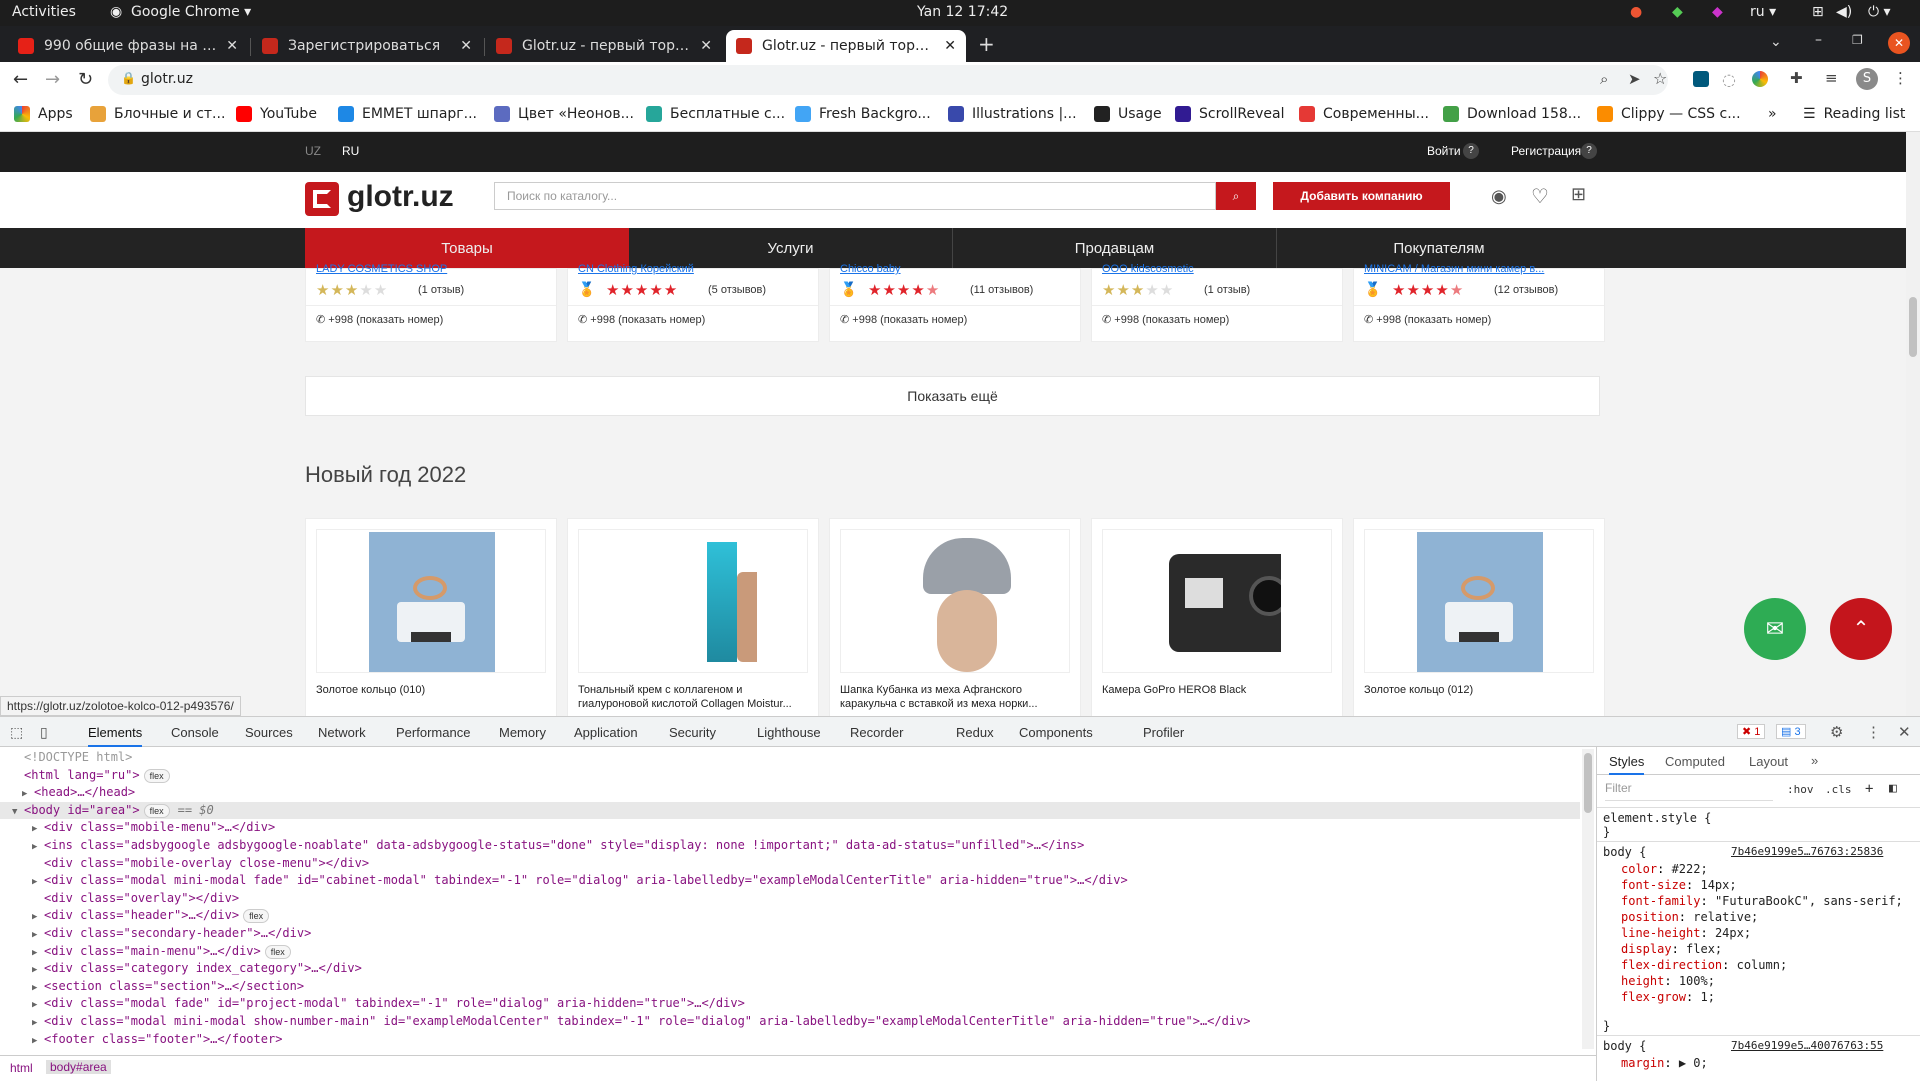  I want to click on bookmark-item: ScrollReveal, so click(1229, 114).